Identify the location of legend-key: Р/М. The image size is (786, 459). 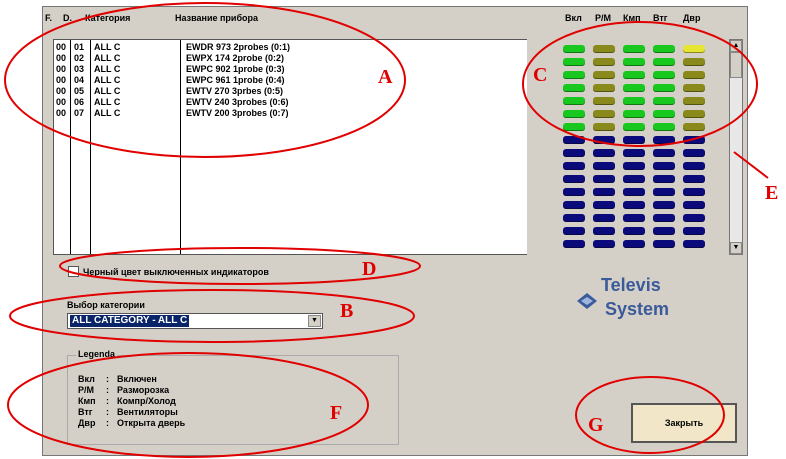
(86, 390).